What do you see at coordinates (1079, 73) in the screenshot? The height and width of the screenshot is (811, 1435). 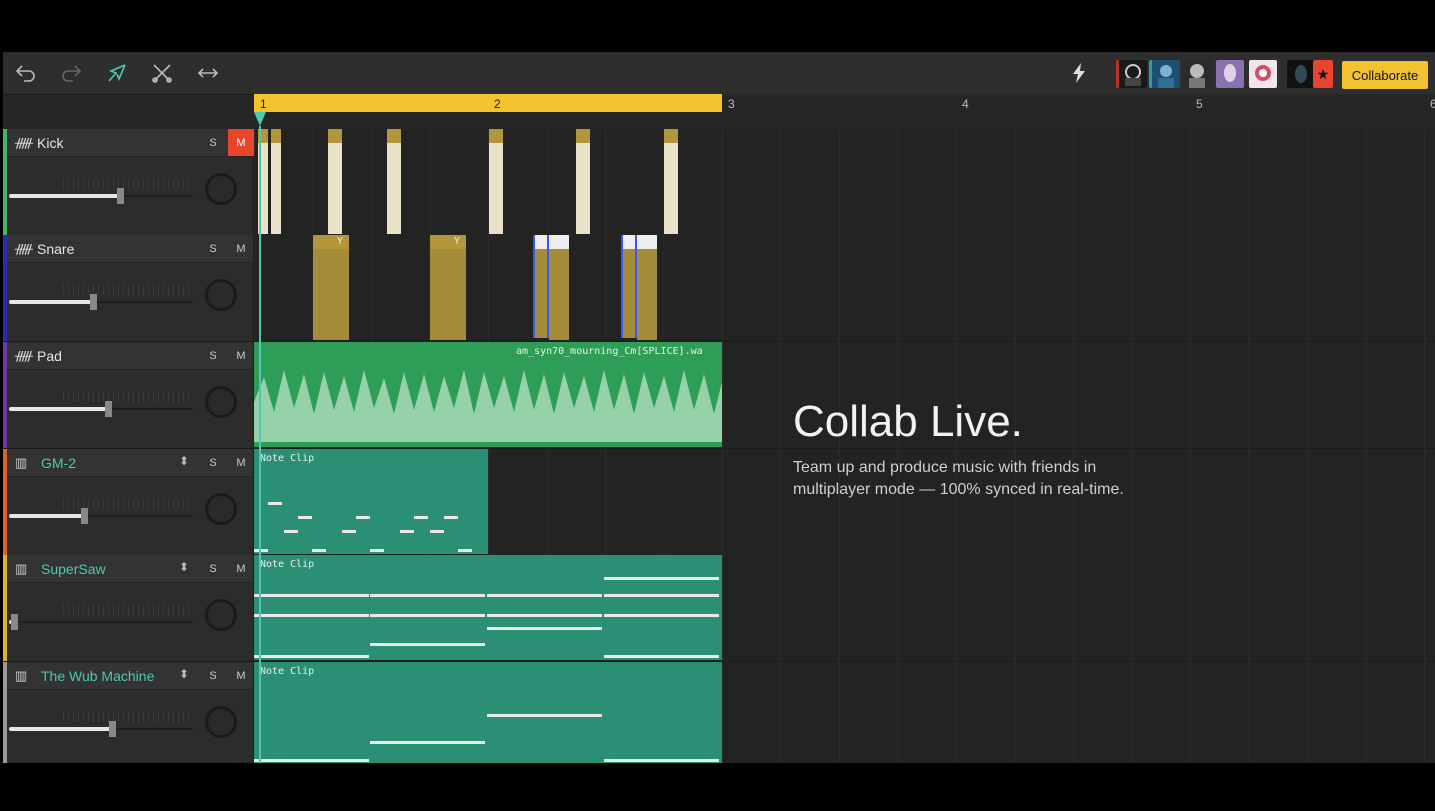 I see `live-button` at bounding box center [1079, 73].